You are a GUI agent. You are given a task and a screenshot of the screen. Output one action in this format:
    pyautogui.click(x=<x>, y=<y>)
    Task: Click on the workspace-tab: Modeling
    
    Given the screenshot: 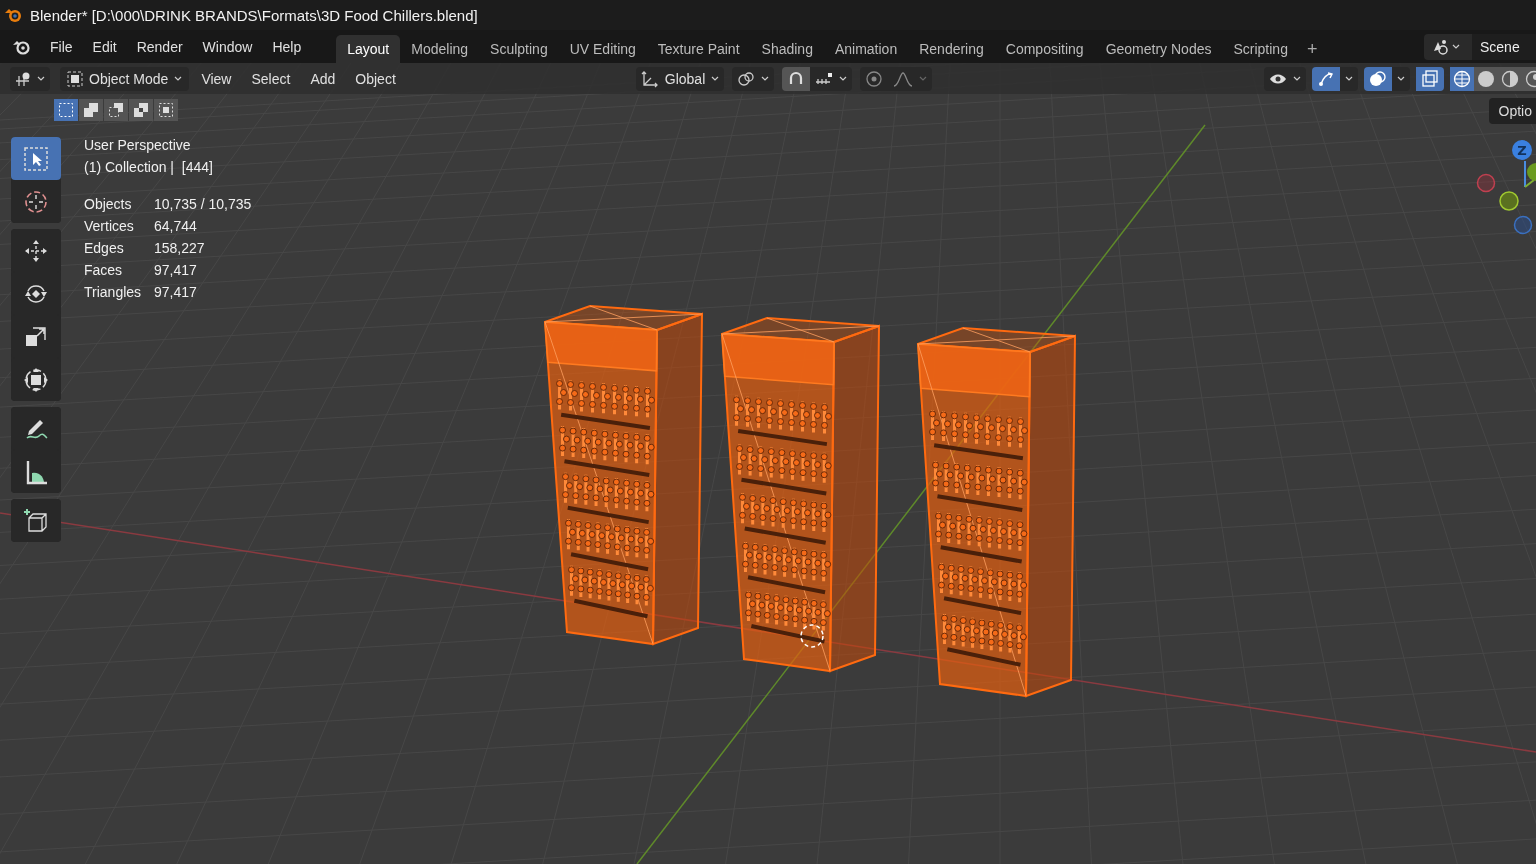 What is the action you would take?
    pyautogui.click(x=440, y=49)
    